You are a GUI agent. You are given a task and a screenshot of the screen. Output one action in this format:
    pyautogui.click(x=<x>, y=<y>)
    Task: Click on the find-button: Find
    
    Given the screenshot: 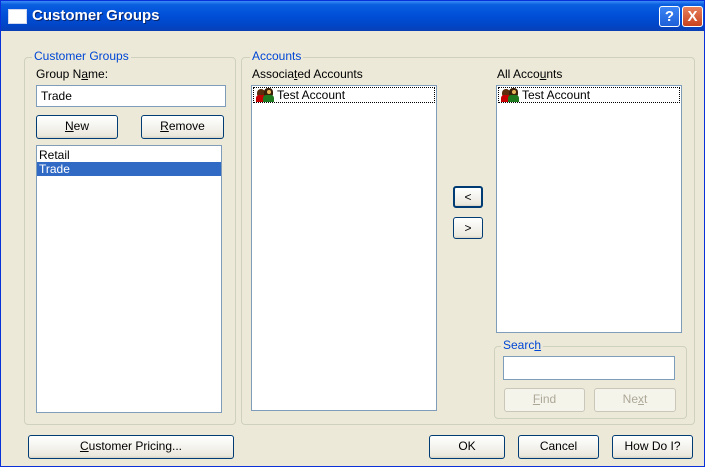 What is the action you would take?
    pyautogui.click(x=544, y=400)
    